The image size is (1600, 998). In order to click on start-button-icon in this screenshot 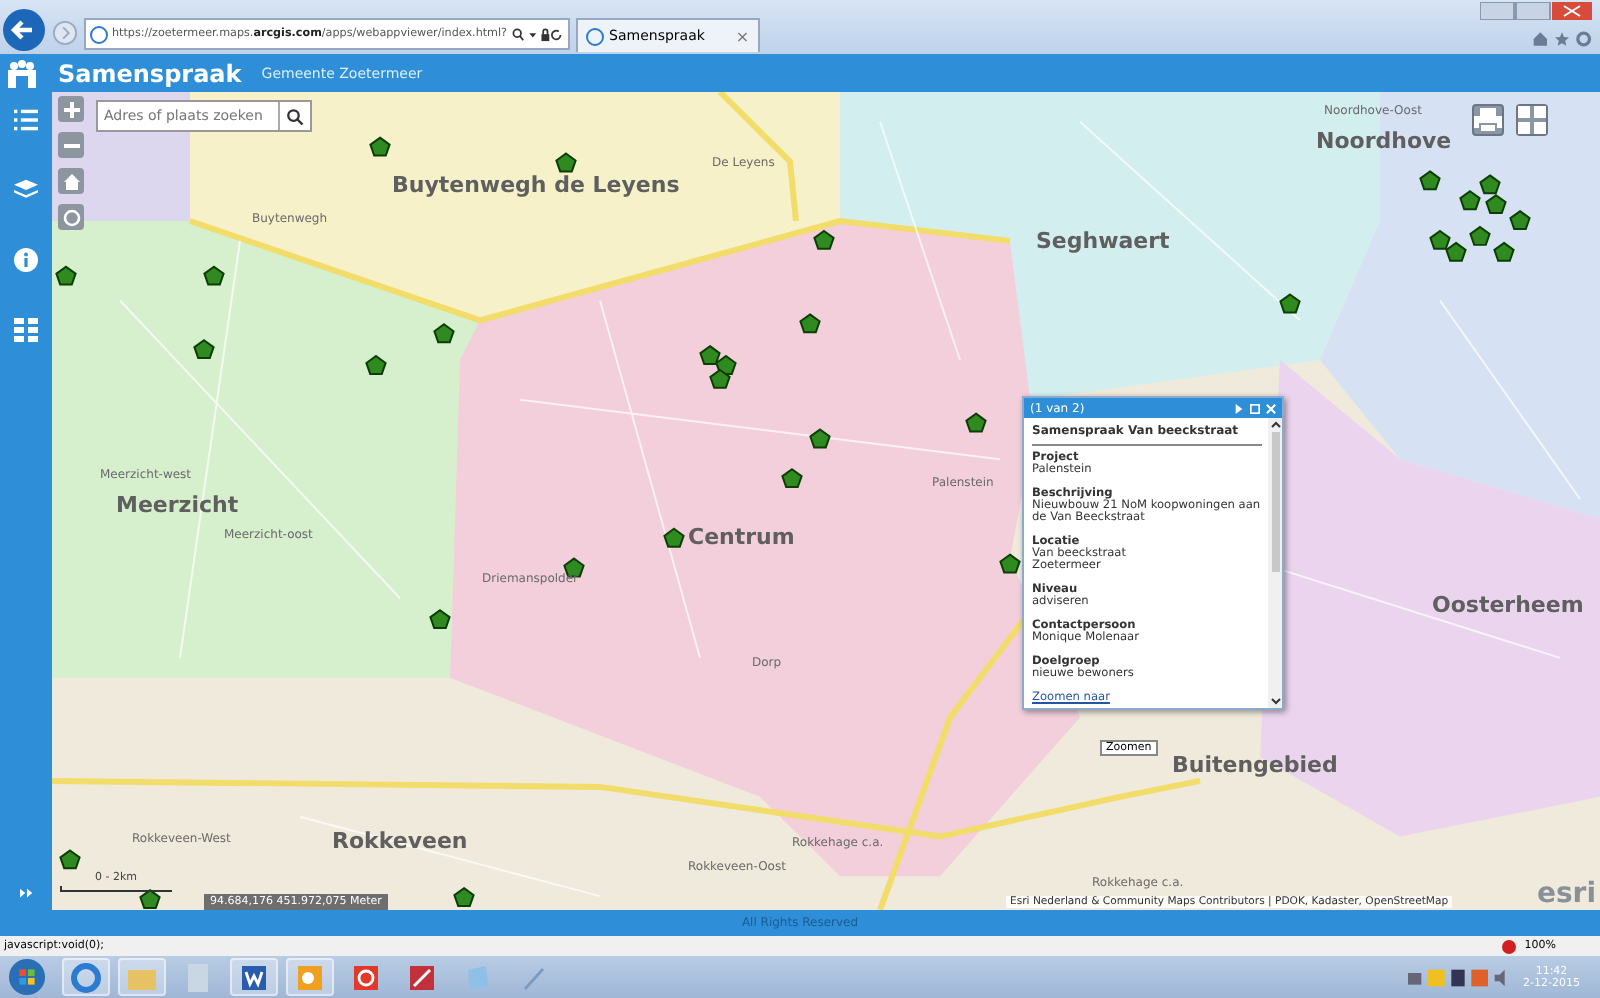, I will do `click(27, 977)`.